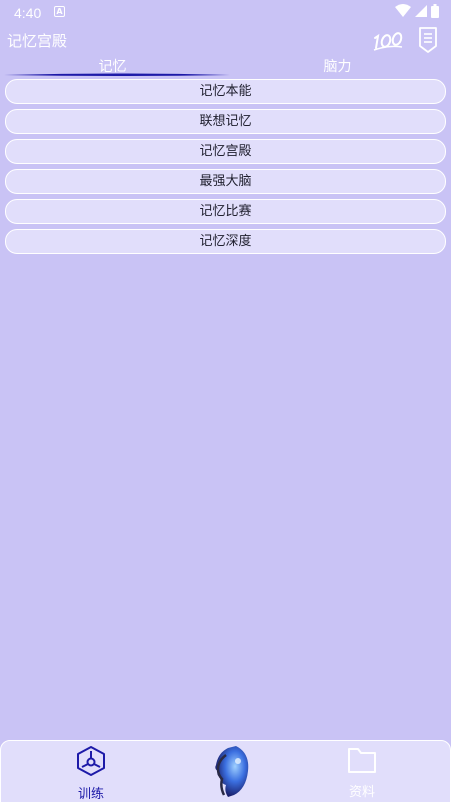 This screenshot has height=803, width=451. Describe the element at coordinates (361, 792) in the screenshot. I see `nav-data-label: 资料` at that location.